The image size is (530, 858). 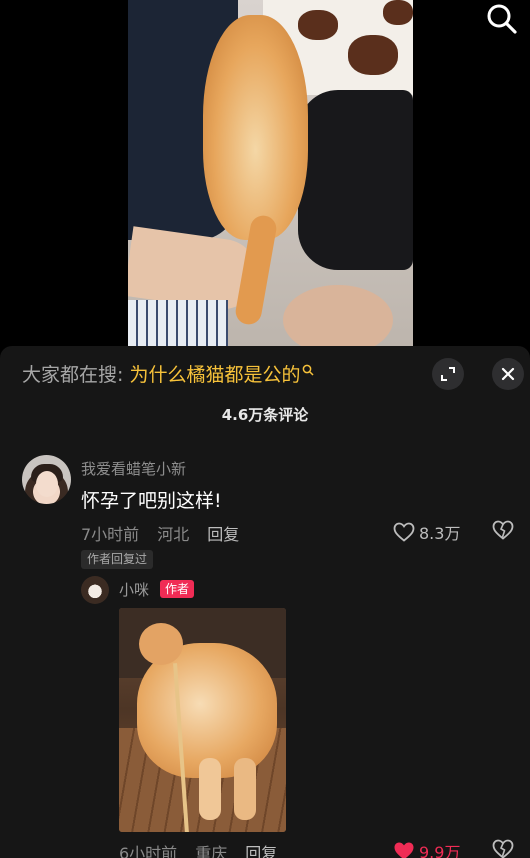 I want to click on comment-time: 7小时前, so click(x=110, y=534).